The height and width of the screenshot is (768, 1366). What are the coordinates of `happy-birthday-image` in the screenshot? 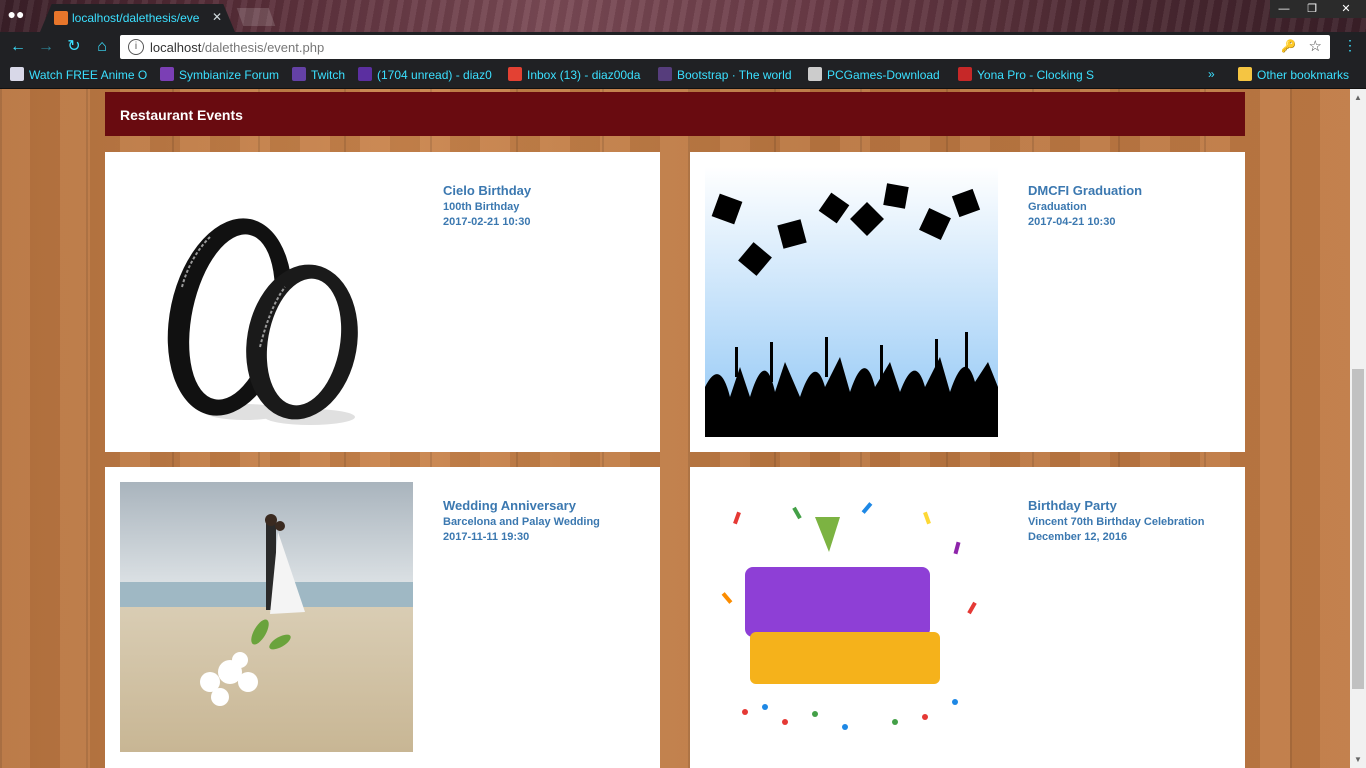 It's located at (851, 617).